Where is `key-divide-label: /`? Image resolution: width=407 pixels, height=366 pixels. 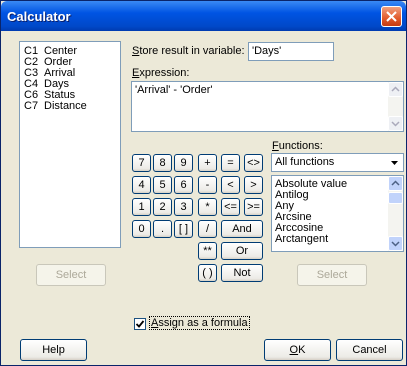 key-divide-label: / is located at coordinates (207, 229).